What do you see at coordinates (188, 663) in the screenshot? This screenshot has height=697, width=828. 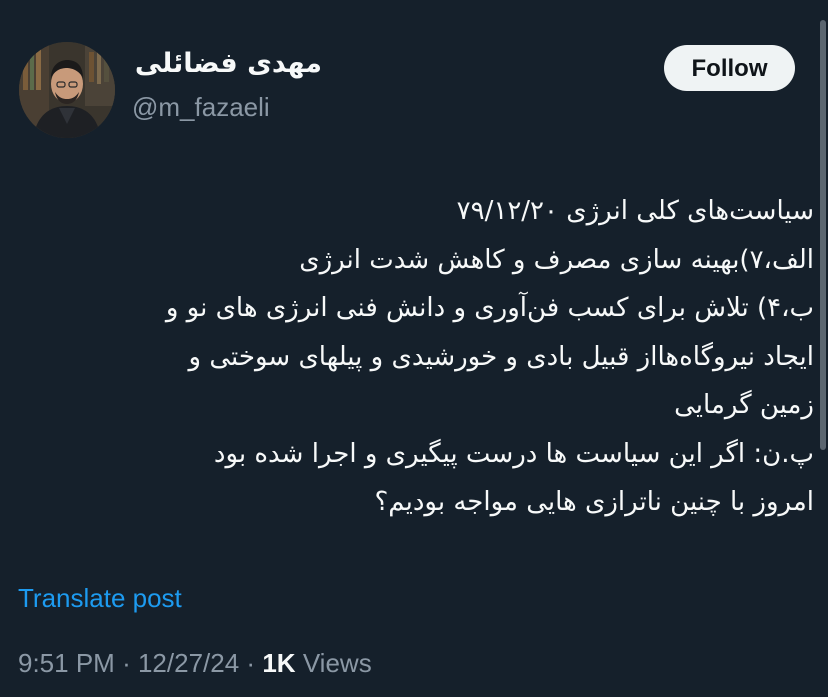 I see `tweet-date: 12/27/24` at bounding box center [188, 663].